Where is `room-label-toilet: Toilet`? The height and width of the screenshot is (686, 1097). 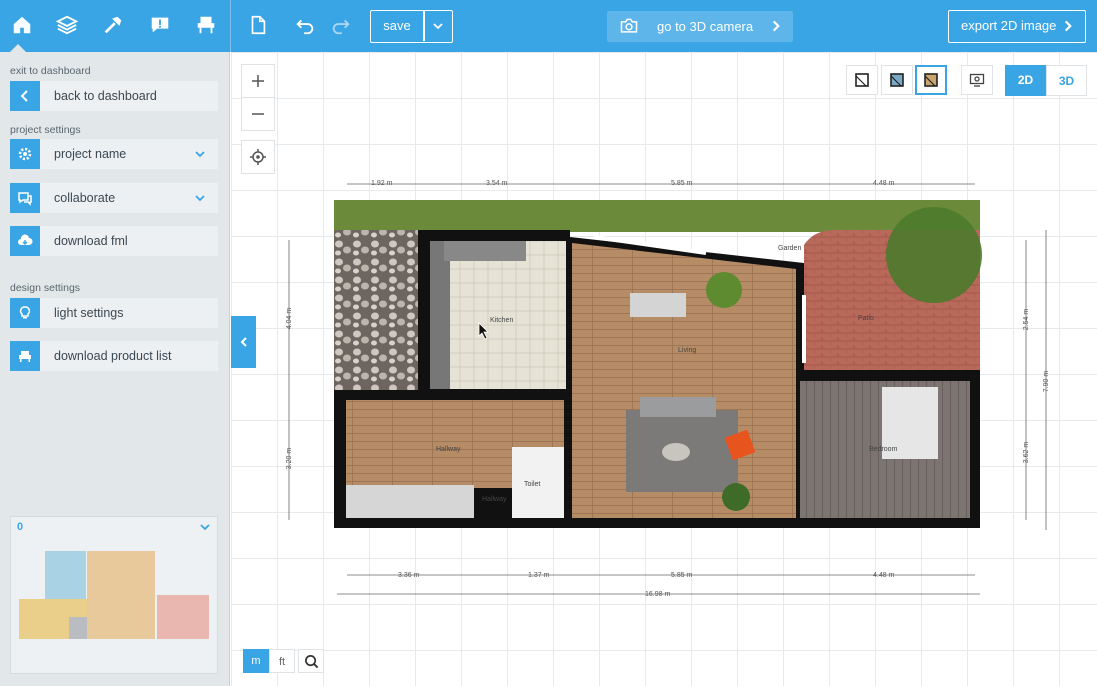
room-label-toilet: Toilet is located at coordinates (532, 484).